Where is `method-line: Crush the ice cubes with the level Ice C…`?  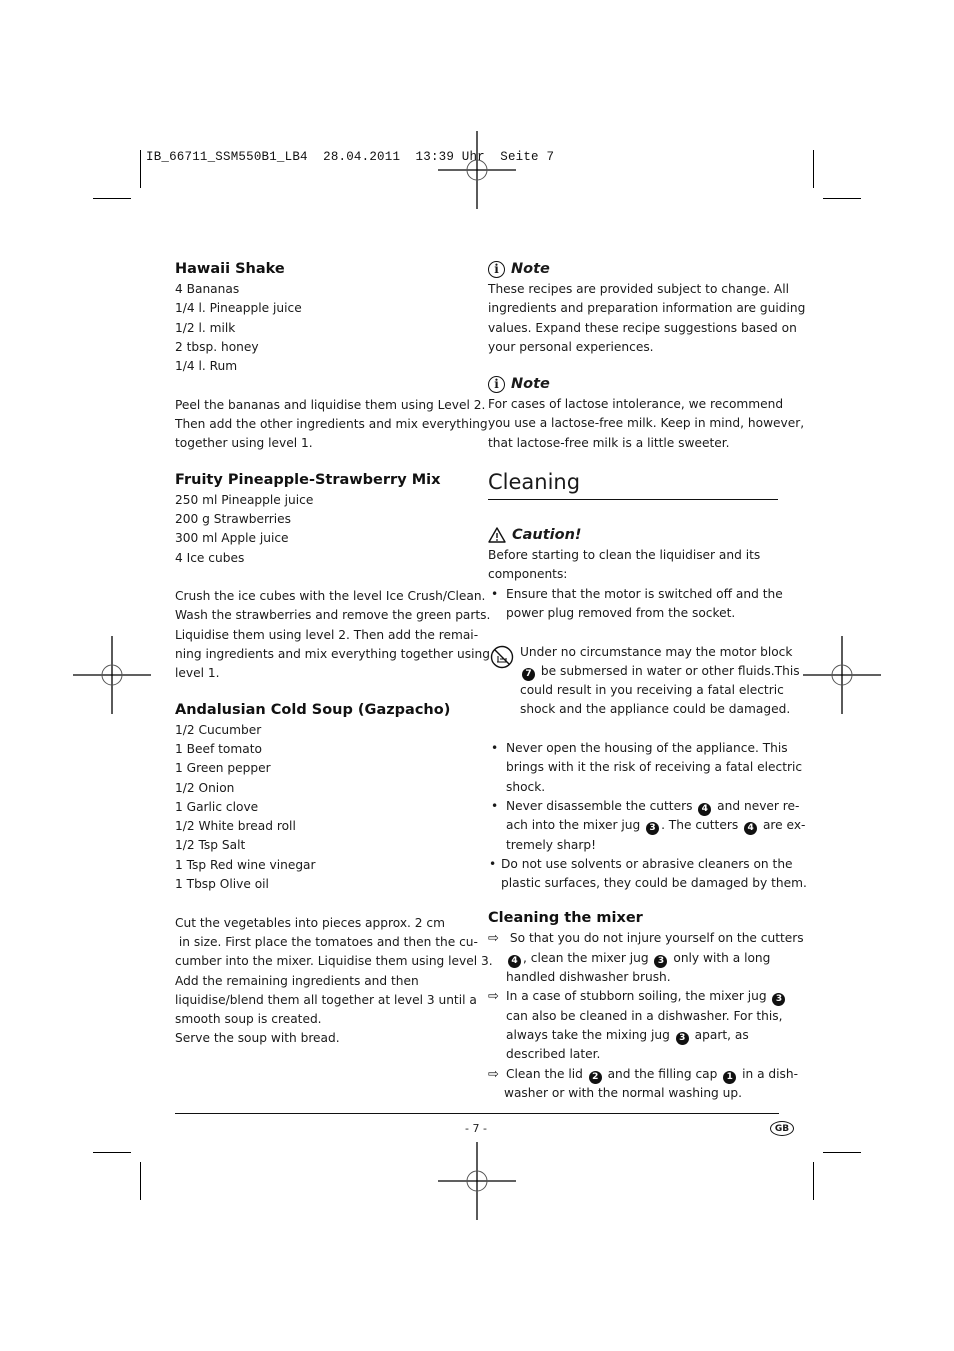
method-line: Crush the ice cubes with the level Ice C… is located at coordinates (330, 596).